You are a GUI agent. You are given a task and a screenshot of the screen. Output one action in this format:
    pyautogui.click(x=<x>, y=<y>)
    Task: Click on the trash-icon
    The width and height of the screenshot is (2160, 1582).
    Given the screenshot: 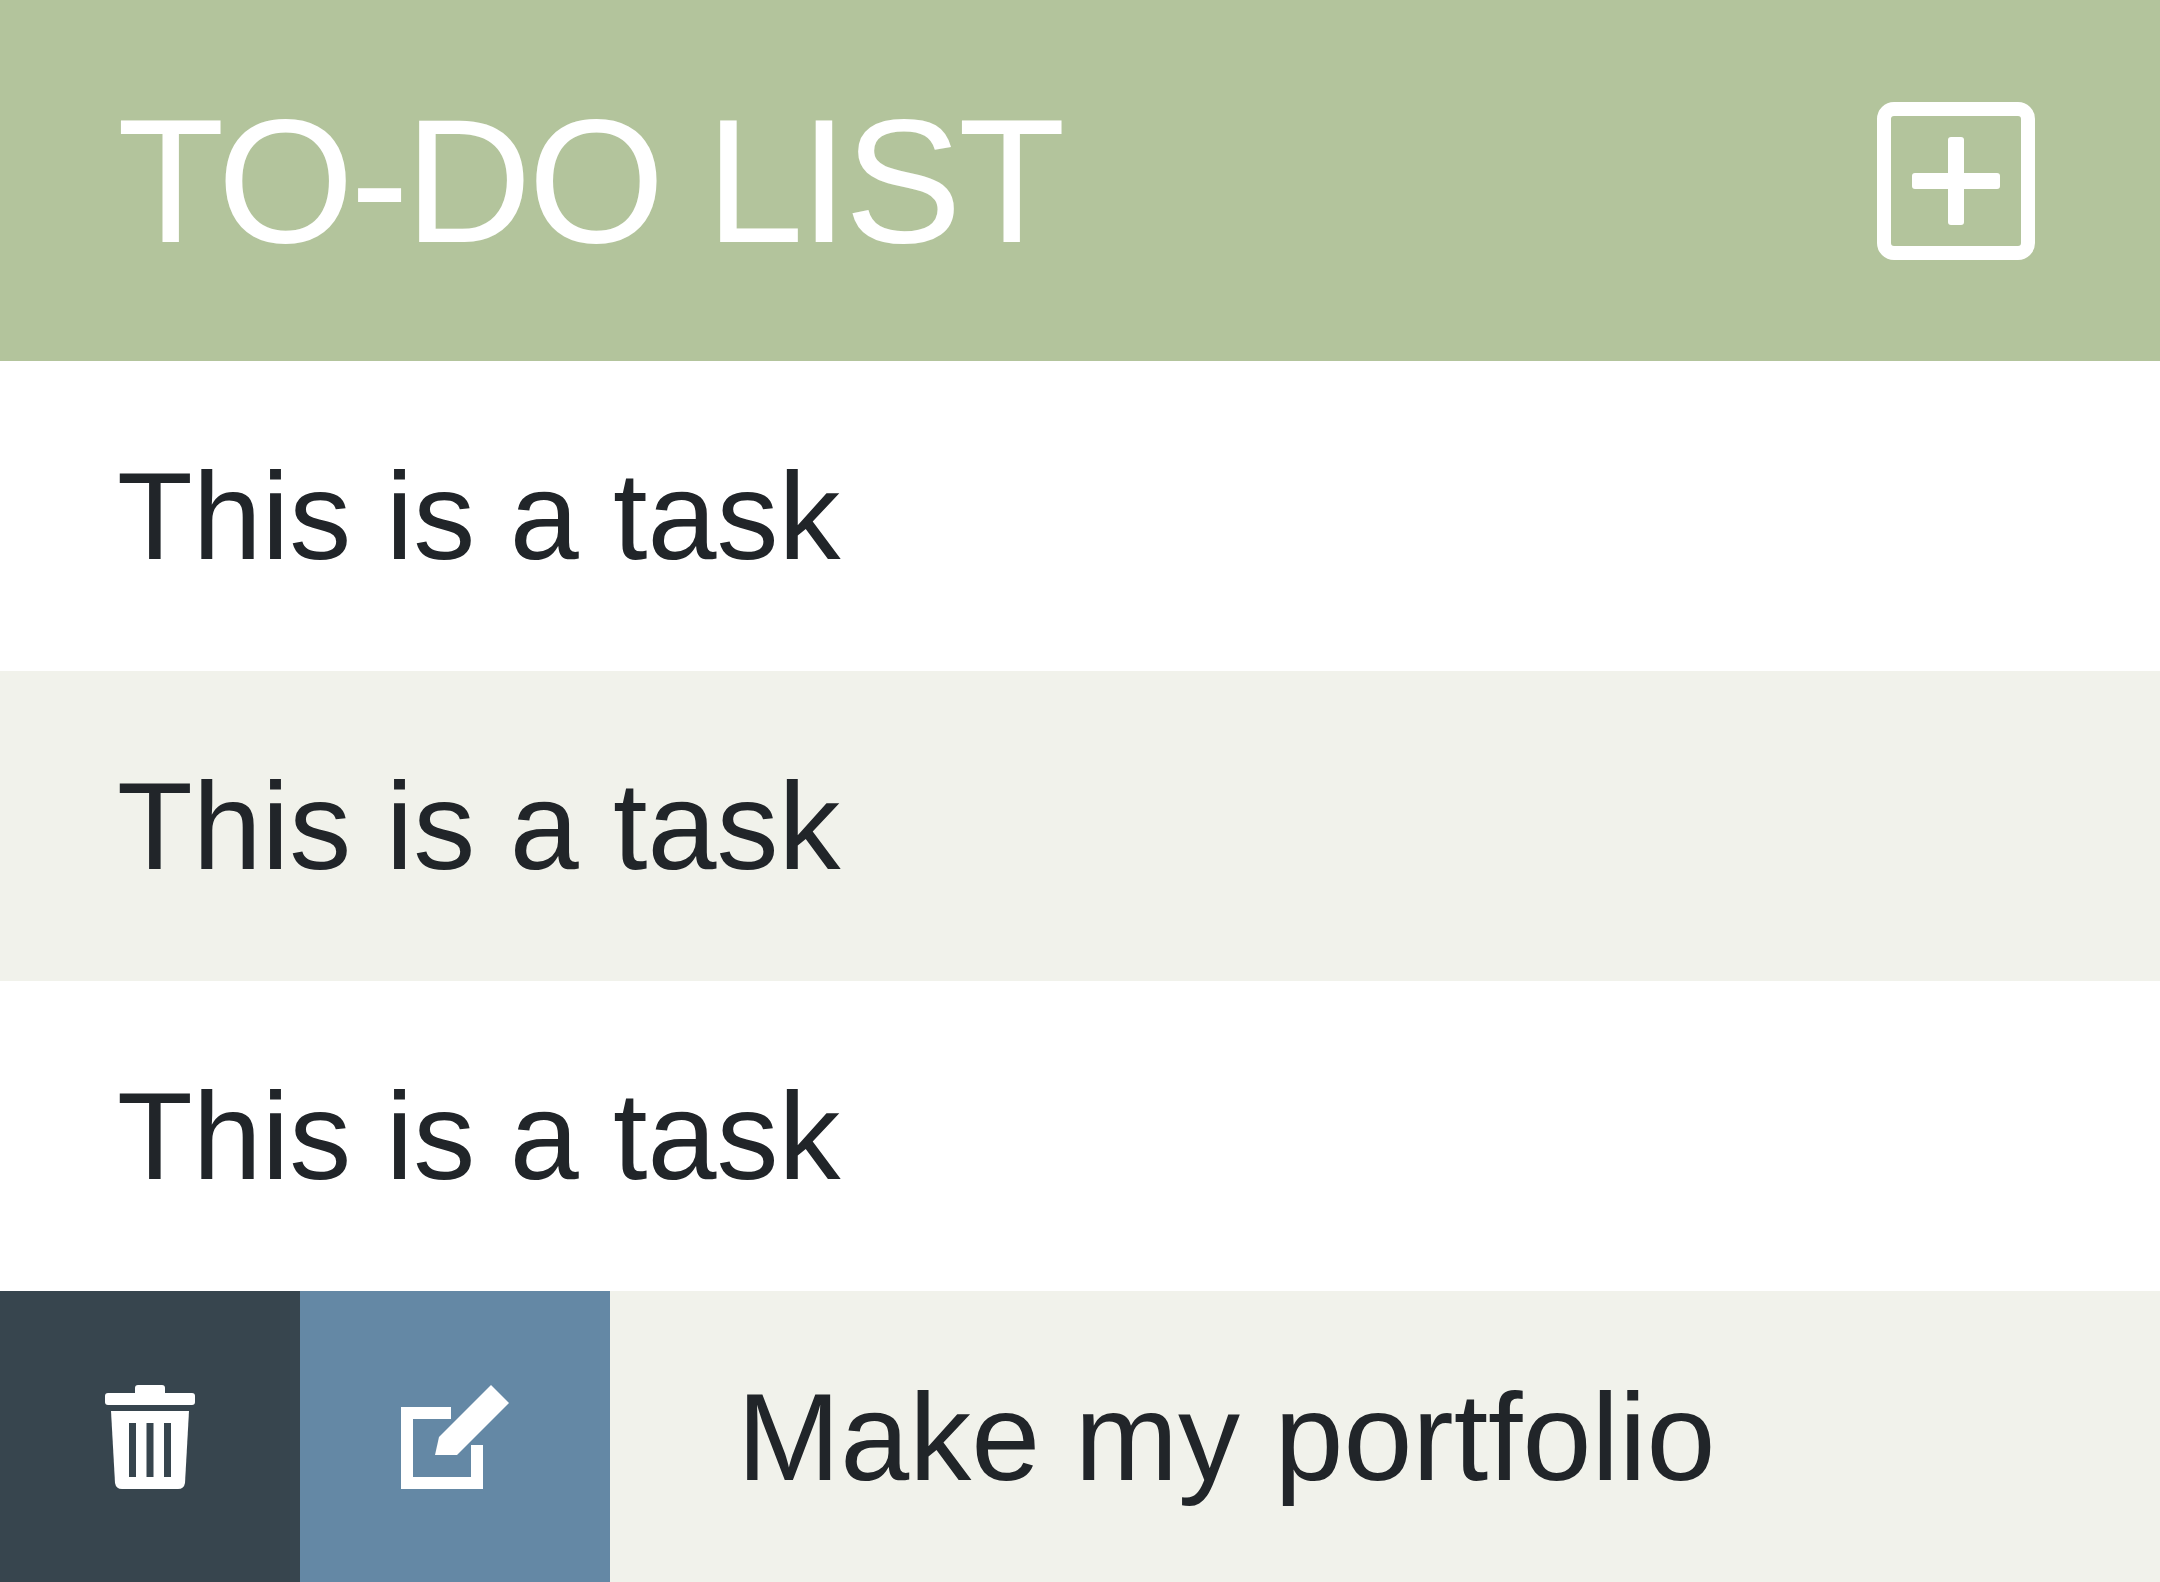 What is the action you would take?
    pyautogui.click(x=150, y=1436)
    